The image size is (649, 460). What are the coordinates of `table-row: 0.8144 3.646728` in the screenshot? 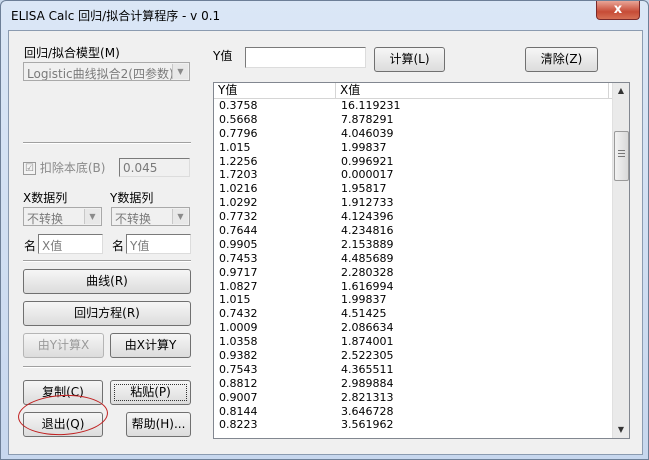 It's located at (413, 412).